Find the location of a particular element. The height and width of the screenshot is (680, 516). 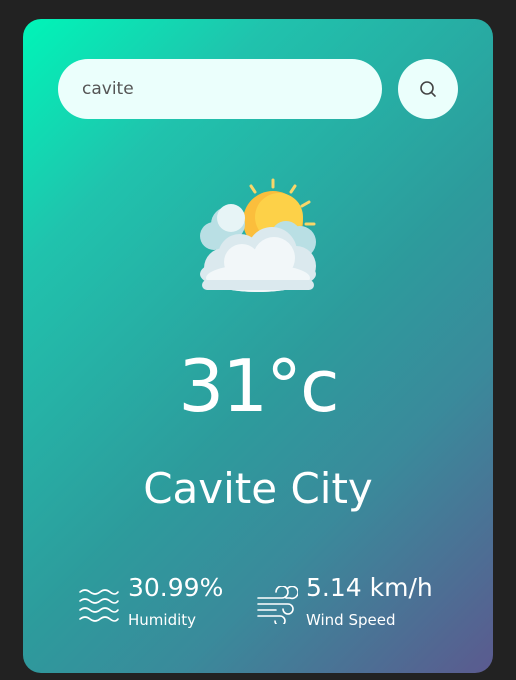

partly-cloudy-sun-icon is located at coordinates (258, 235).